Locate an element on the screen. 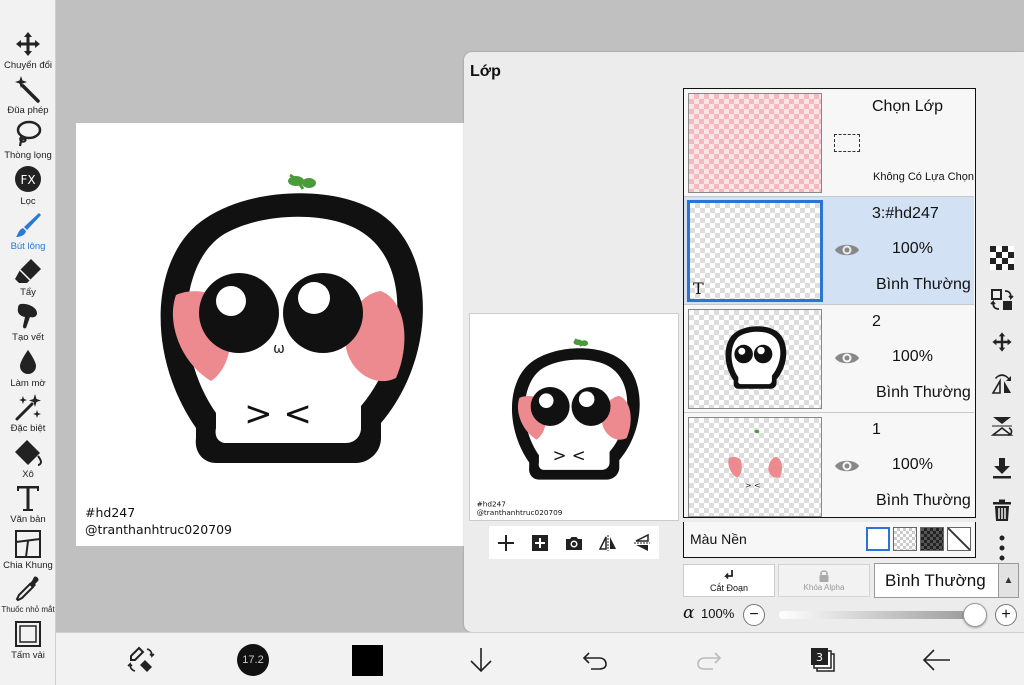 This screenshot has height=685, width=1024. swap-layers-button is located at coordinates (1002, 300).